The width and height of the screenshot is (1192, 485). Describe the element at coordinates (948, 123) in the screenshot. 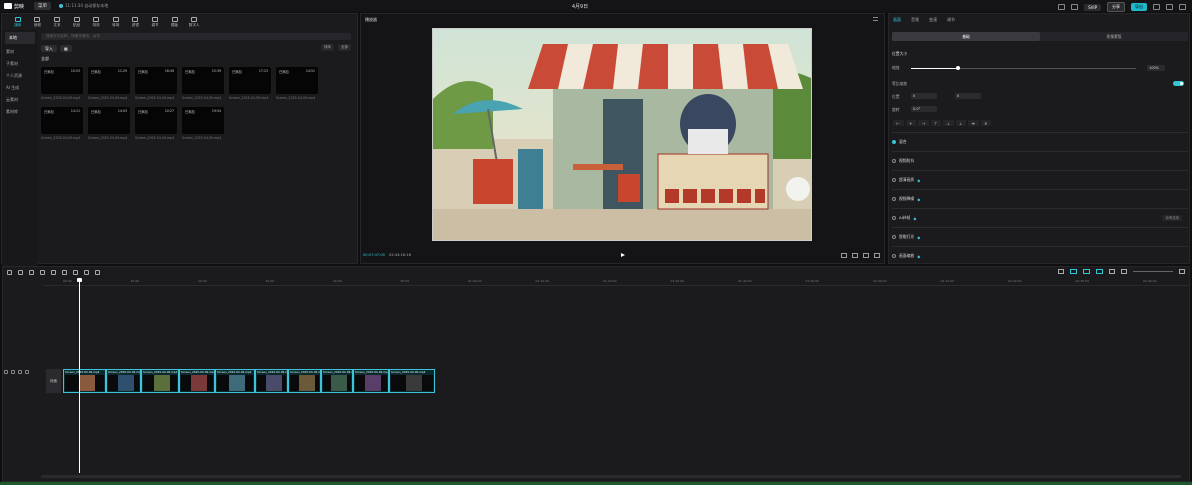

I see `align-middle-icon: ⊥` at that location.